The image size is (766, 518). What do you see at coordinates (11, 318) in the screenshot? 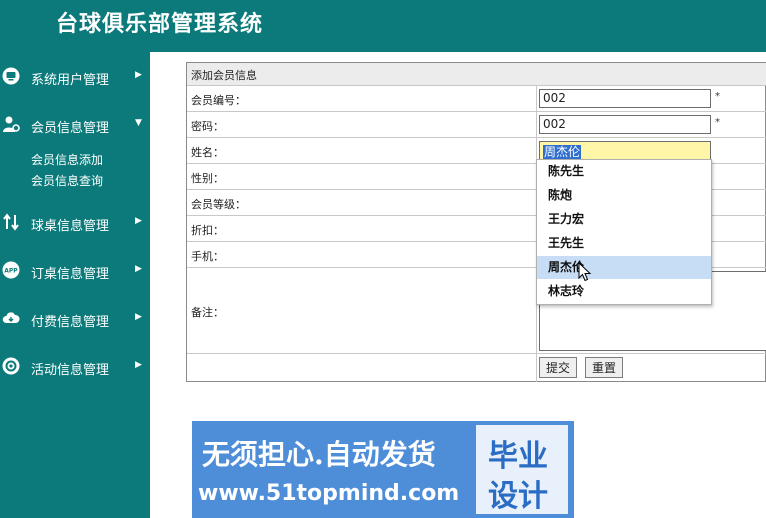
I see `cloud-icon` at bounding box center [11, 318].